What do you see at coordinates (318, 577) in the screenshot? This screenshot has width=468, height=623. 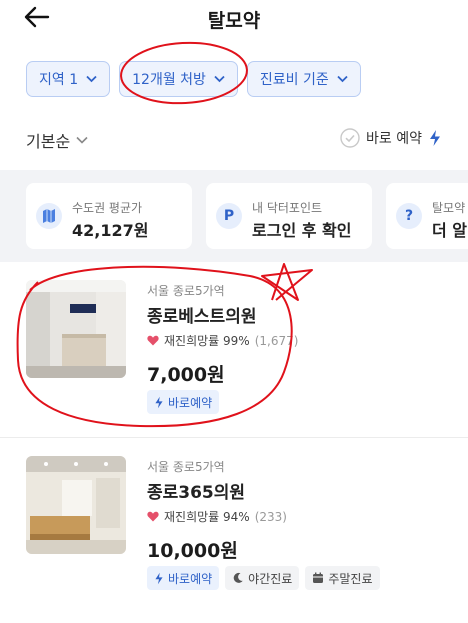 I see `calendar-icon` at bounding box center [318, 577].